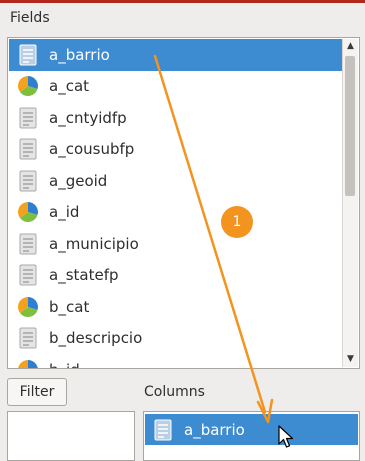  What do you see at coordinates (176, 181) in the screenshot?
I see `field-item-a_geoid: a_geoid` at bounding box center [176, 181].